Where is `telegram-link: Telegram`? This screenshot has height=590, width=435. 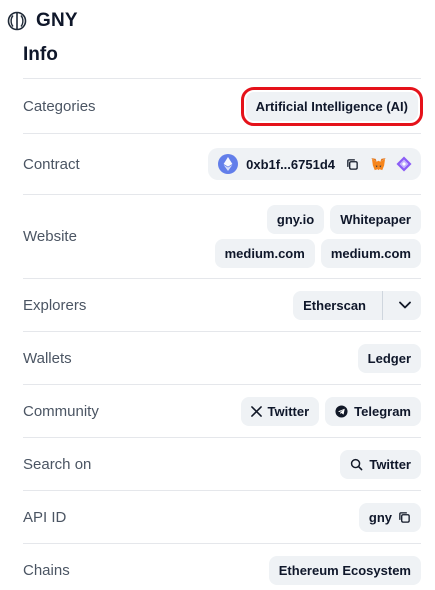 telegram-link: Telegram is located at coordinates (373, 411).